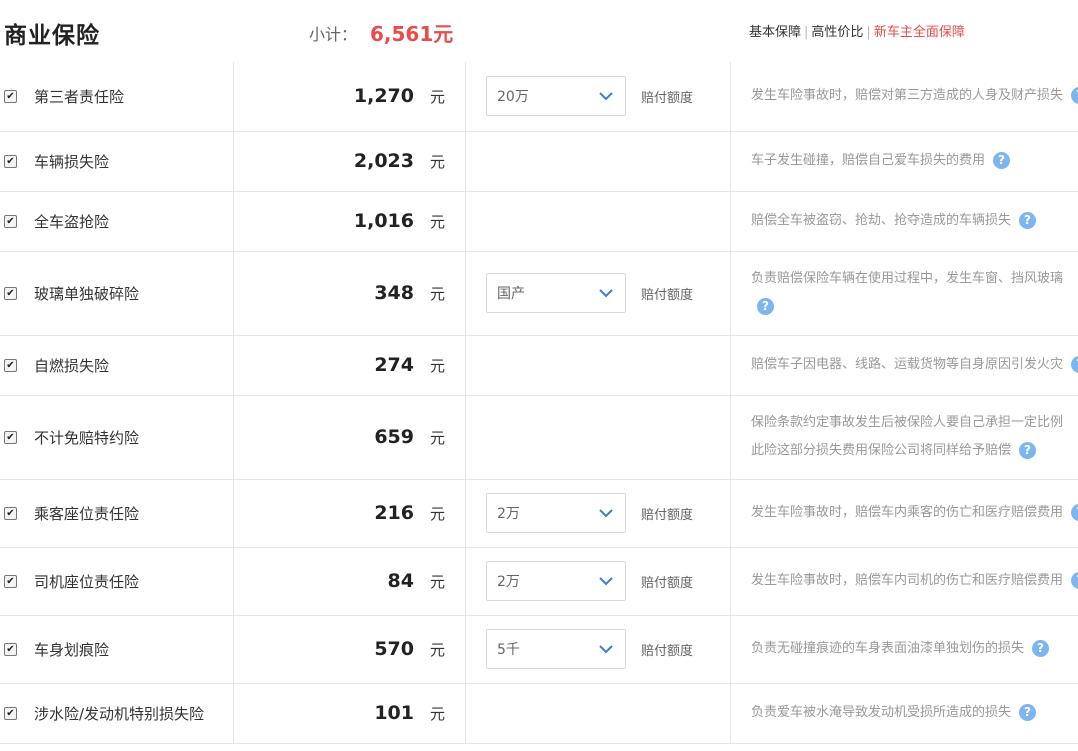 The height and width of the screenshot is (751, 1078). What do you see at coordinates (904, 293) in the screenshot?
I see `description: 负责赔偿保险车辆在使用过程中，发生车窗、挡风玻璃?` at bounding box center [904, 293].